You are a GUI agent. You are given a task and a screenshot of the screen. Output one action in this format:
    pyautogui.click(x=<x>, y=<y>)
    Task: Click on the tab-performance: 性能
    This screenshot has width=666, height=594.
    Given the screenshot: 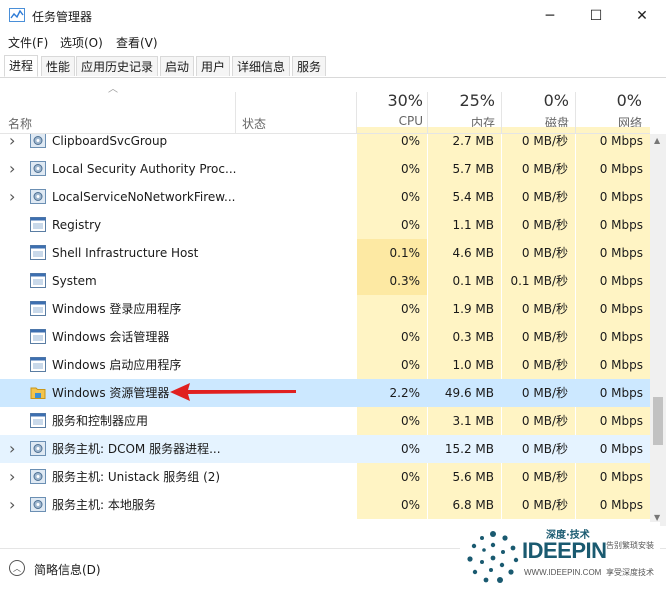 What is the action you would take?
    pyautogui.click(x=58, y=66)
    